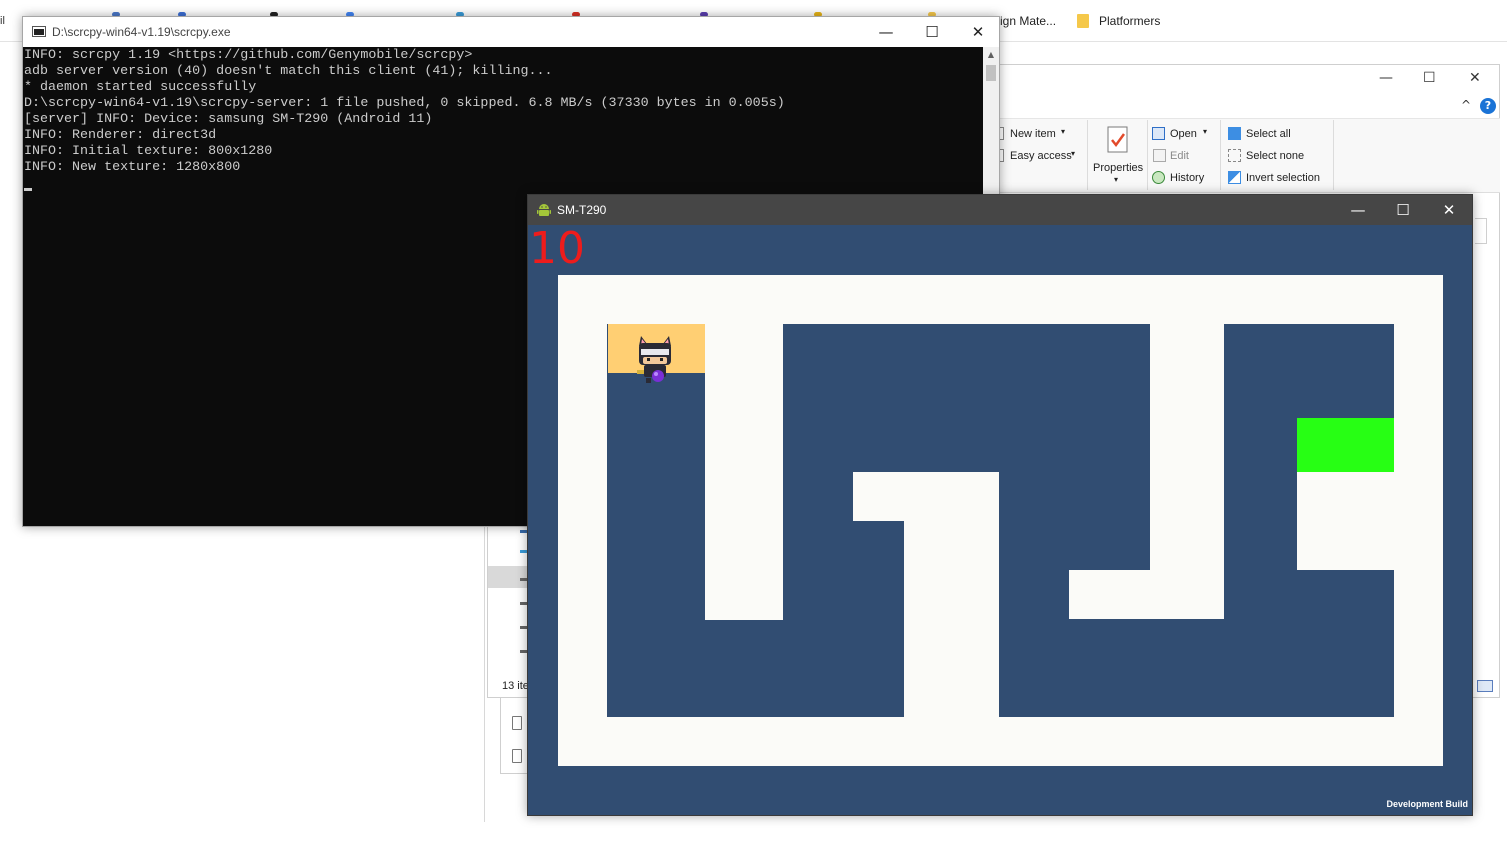 Image resolution: width=1507 pixels, height=854 pixels. Describe the element at coordinates (1475, 78) in the screenshot. I see `explorer-close-button: ✕` at that location.